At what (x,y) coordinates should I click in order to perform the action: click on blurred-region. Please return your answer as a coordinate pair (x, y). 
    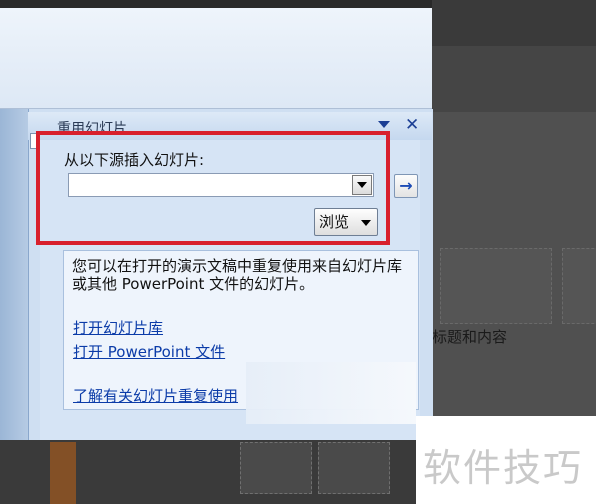
    Looking at the image, I should click on (331, 393).